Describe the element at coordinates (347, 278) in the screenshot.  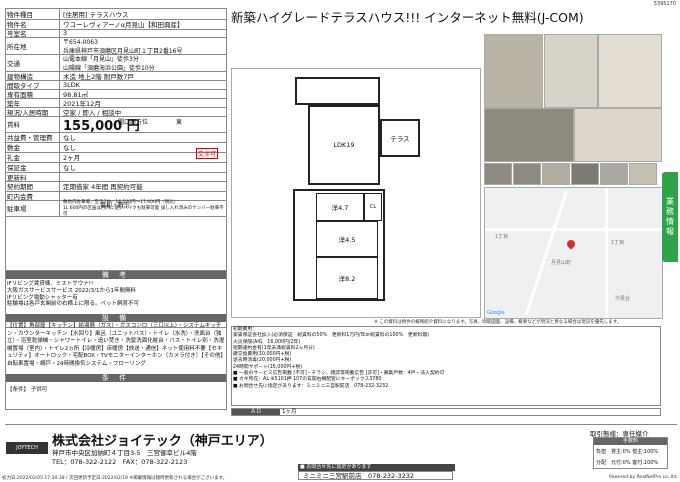
I see `floorplan-room-3: 洋8.2` at that location.